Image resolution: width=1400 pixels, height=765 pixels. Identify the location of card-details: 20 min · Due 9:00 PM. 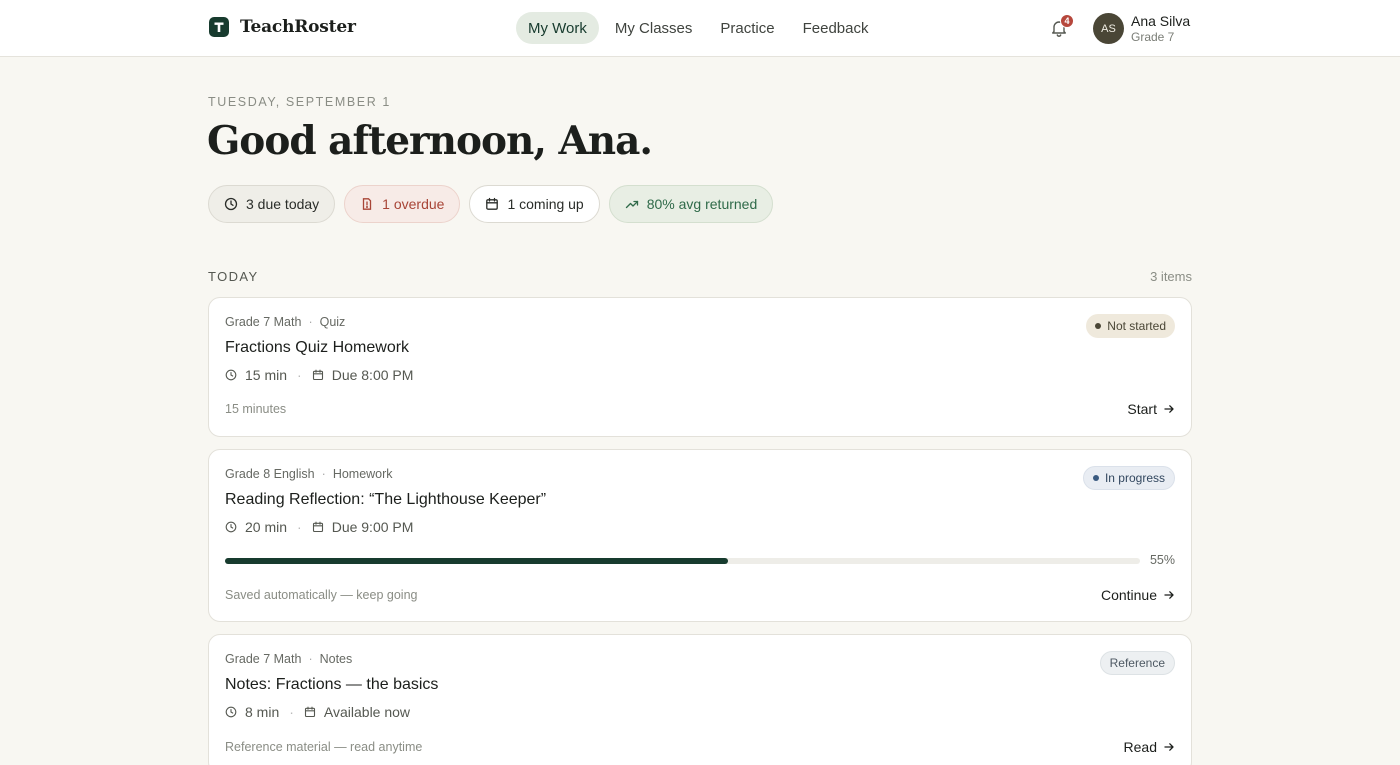
(319, 527).